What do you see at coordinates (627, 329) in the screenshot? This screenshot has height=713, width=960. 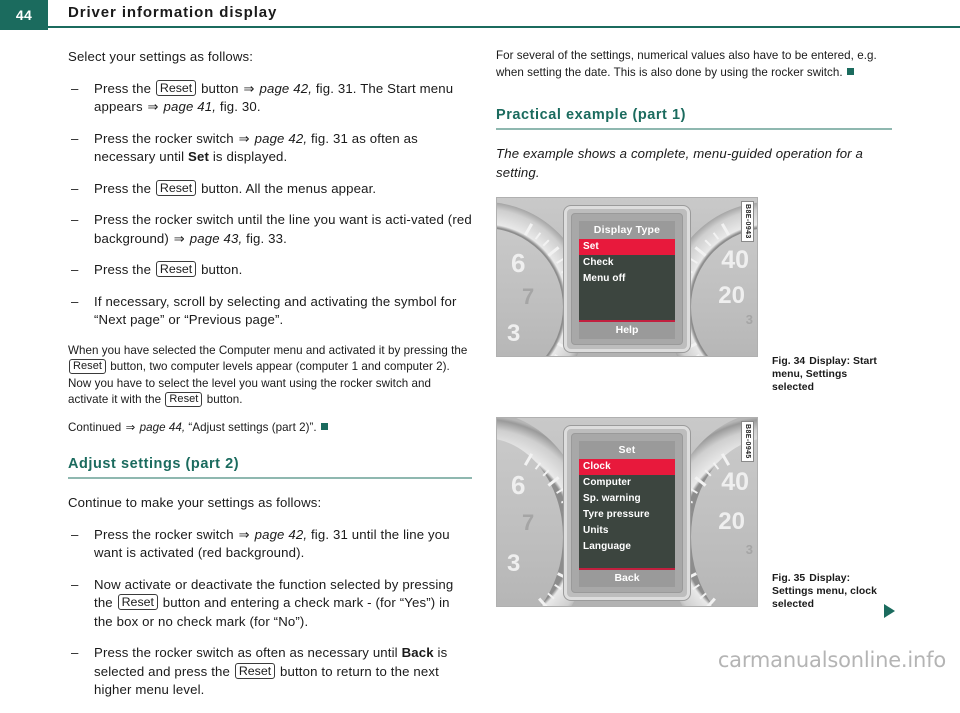 I see `figure-34-screen-footer: Help` at bounding box center [627, 329].